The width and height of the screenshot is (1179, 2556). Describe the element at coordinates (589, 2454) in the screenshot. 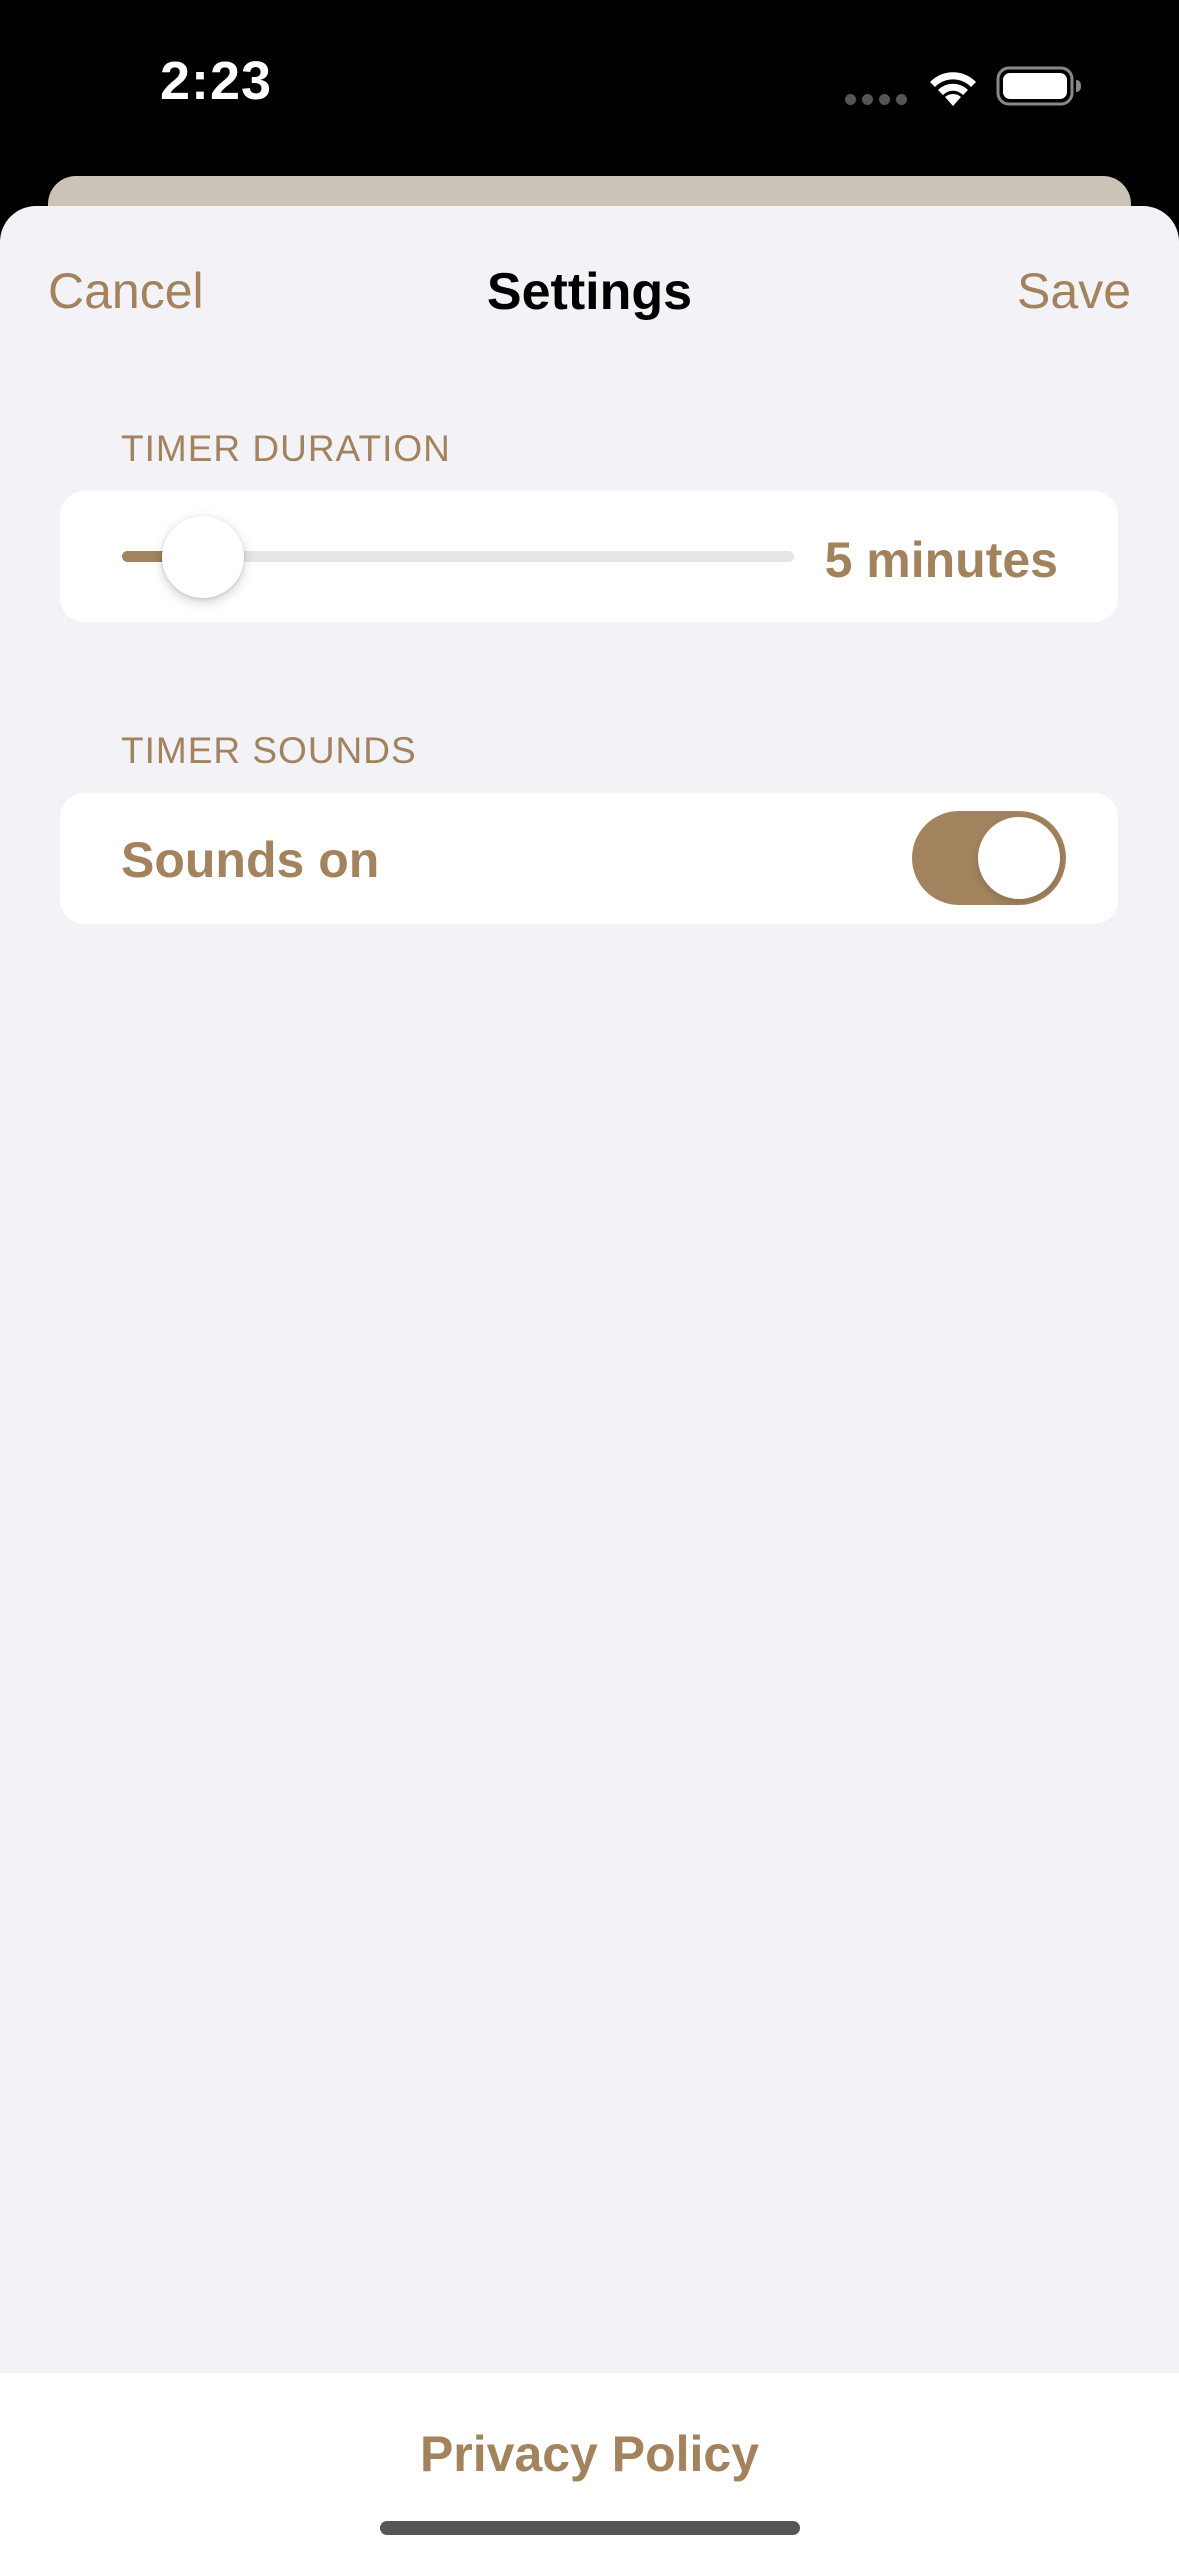

I see `privacy-policy-link: Privacy Policy` at that location.